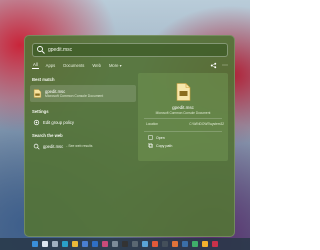  I want to click on file-explorer-icon, so click(75, 244).